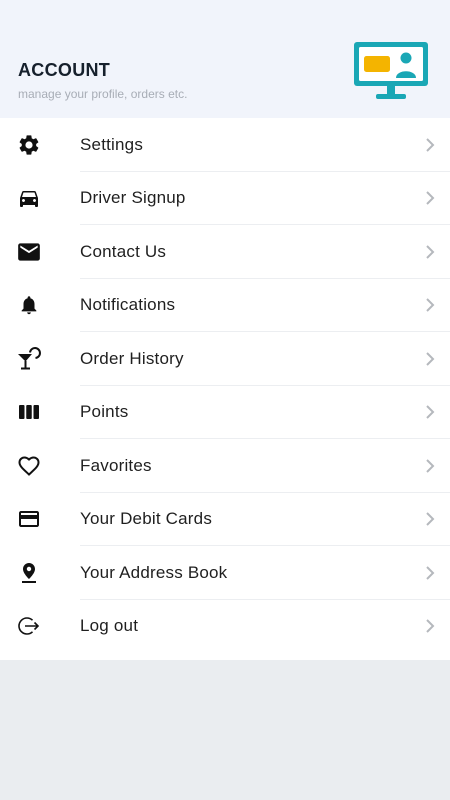  Describe the element at coordinates (29, 359) in the screenshot. I see `cocktail-icon` at that location.